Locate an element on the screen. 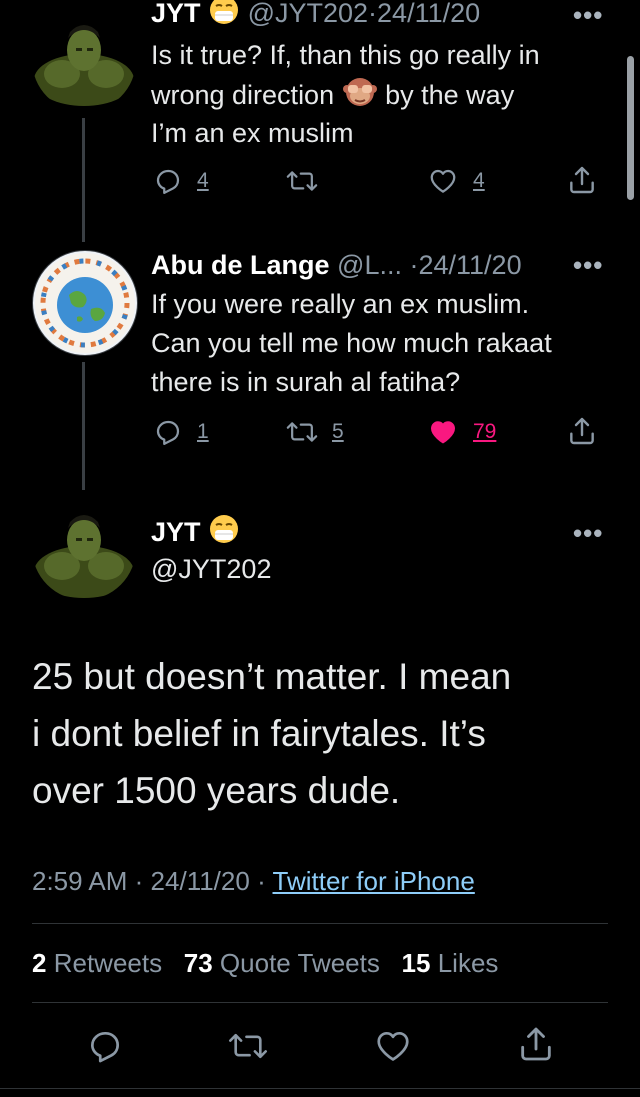 The height and width of the screenshot is (1097, 640). reply-button: 4 is located at coordinates (181, 181).